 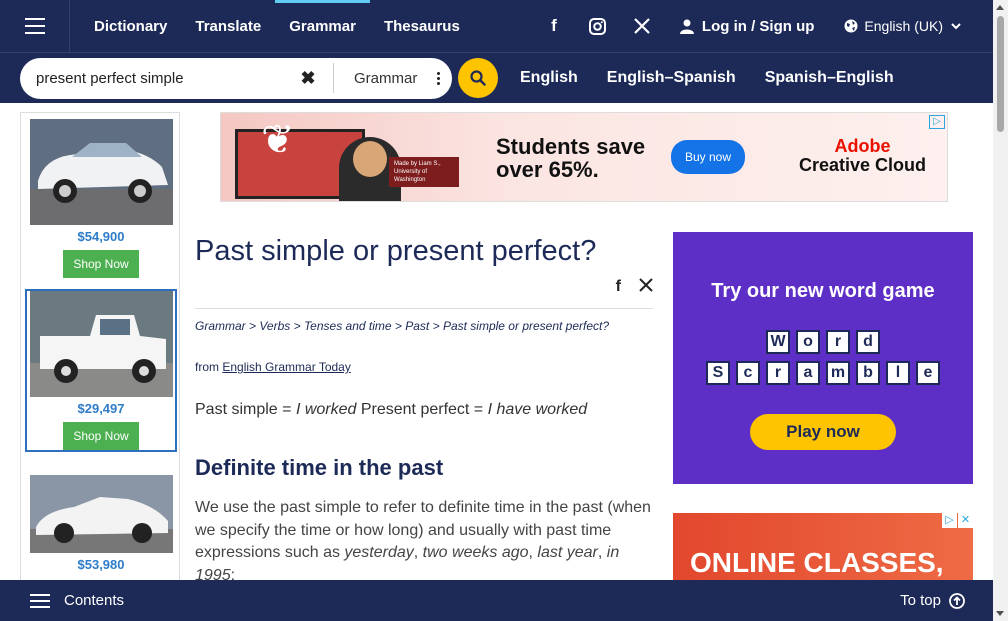 What do you see at coordinates (417, 326) in the screenshot?
I see `breadcrumb-item: Past` at bounding box center [417, 326].